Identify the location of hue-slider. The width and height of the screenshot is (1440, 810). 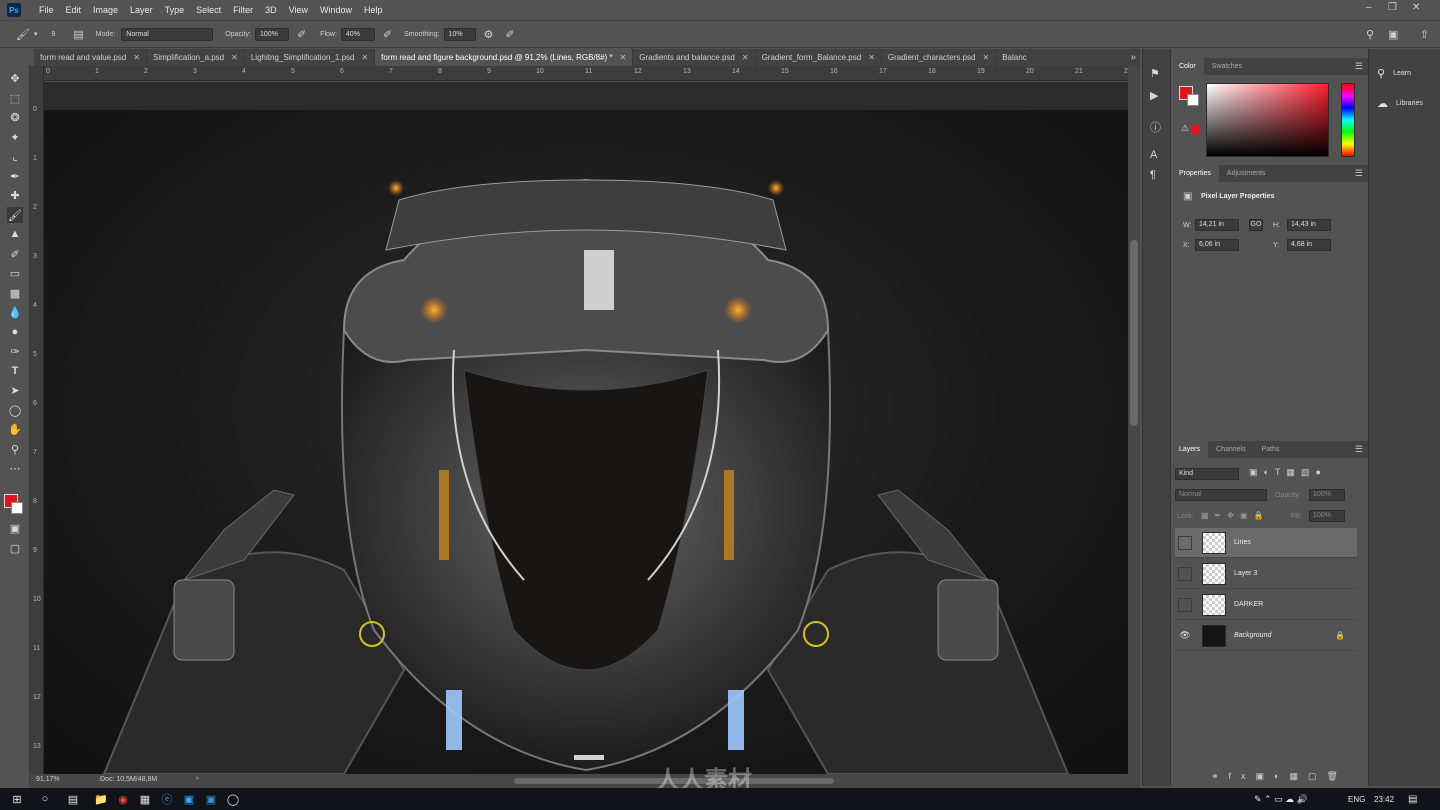
(1348, 120).